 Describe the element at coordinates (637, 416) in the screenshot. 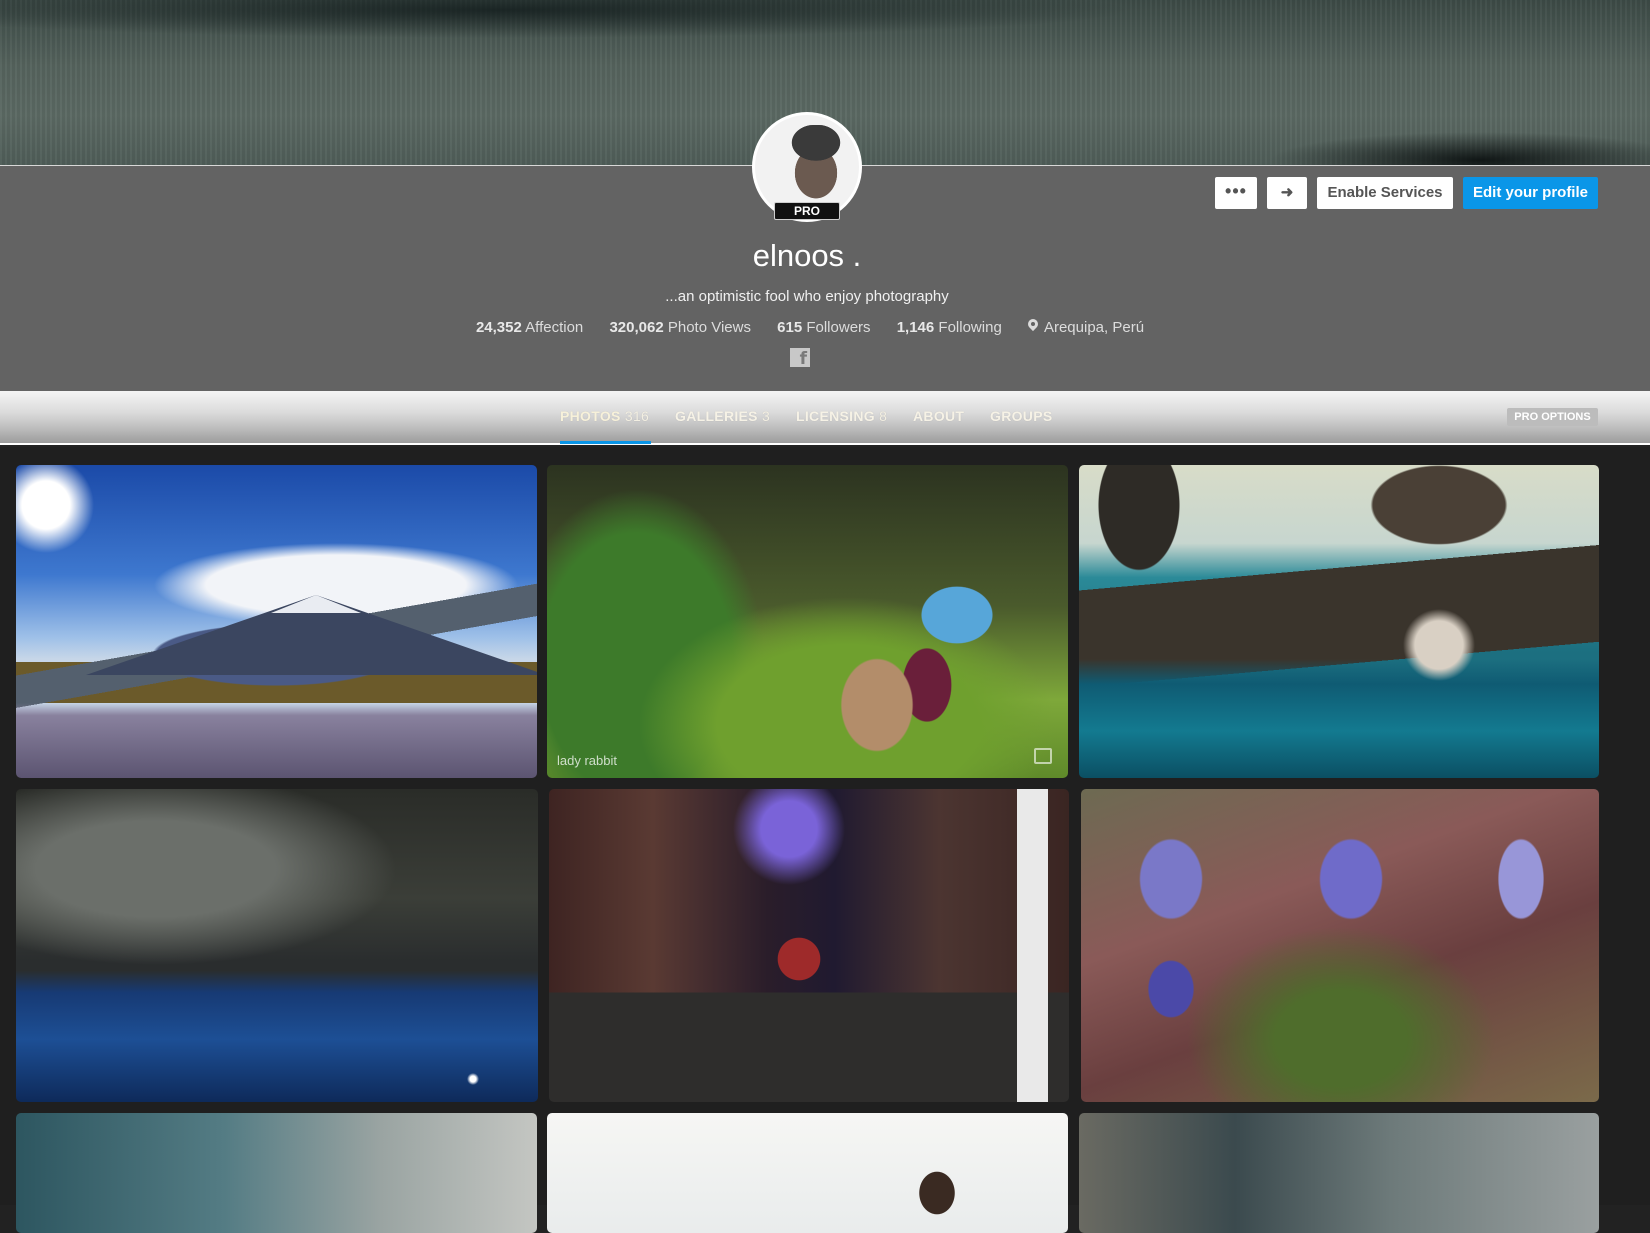

I see `tab-count: 316` at that location.